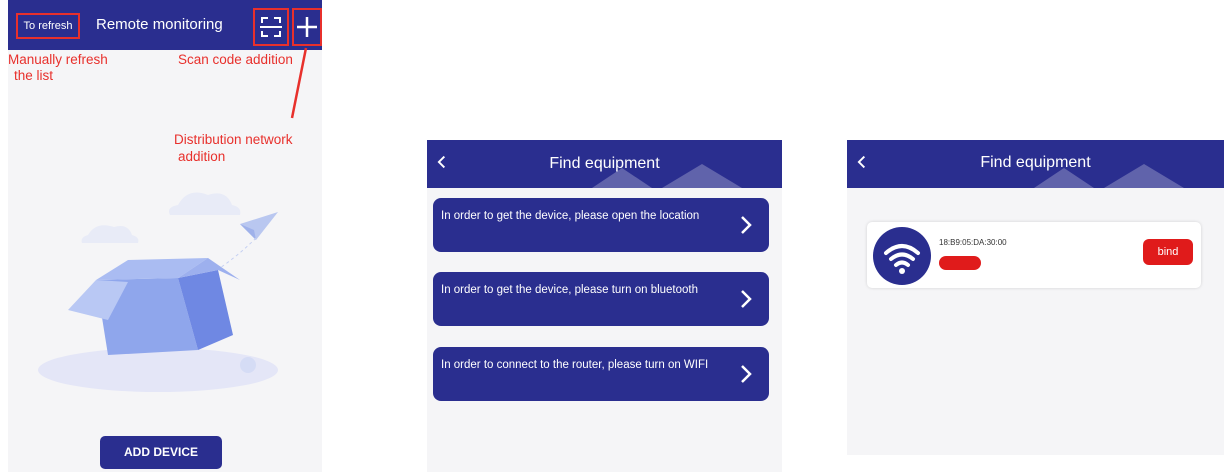  What do you see at coordinates (1168, 252) in the screenshot?
I see `bind-button: bind` at bounding box center [1168, 252].